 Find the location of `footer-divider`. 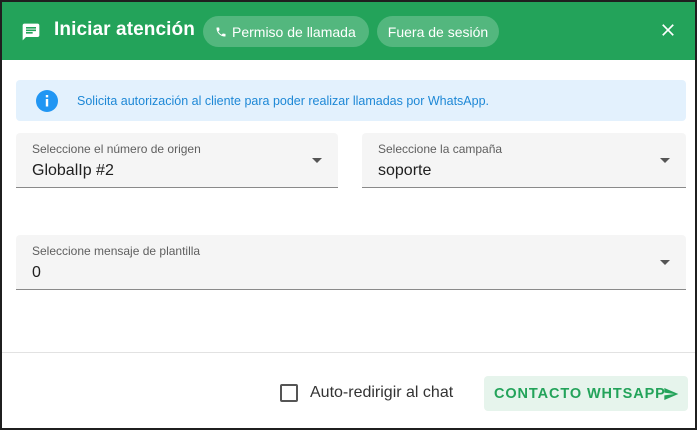

footer-divider is located at coordinates (348, 352).